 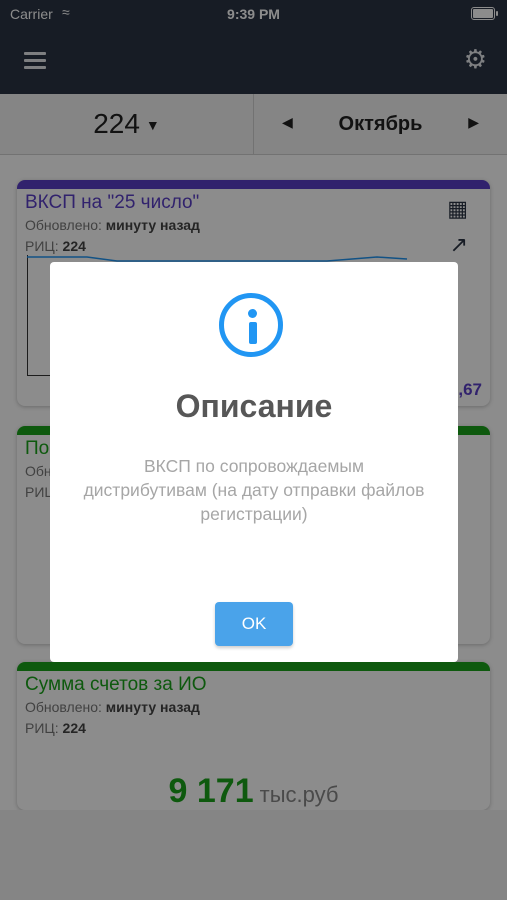 What do you see at coordinates (254, 624) in the screenshot?
I see `ok-button: OK` at bounding box center [254, 624].